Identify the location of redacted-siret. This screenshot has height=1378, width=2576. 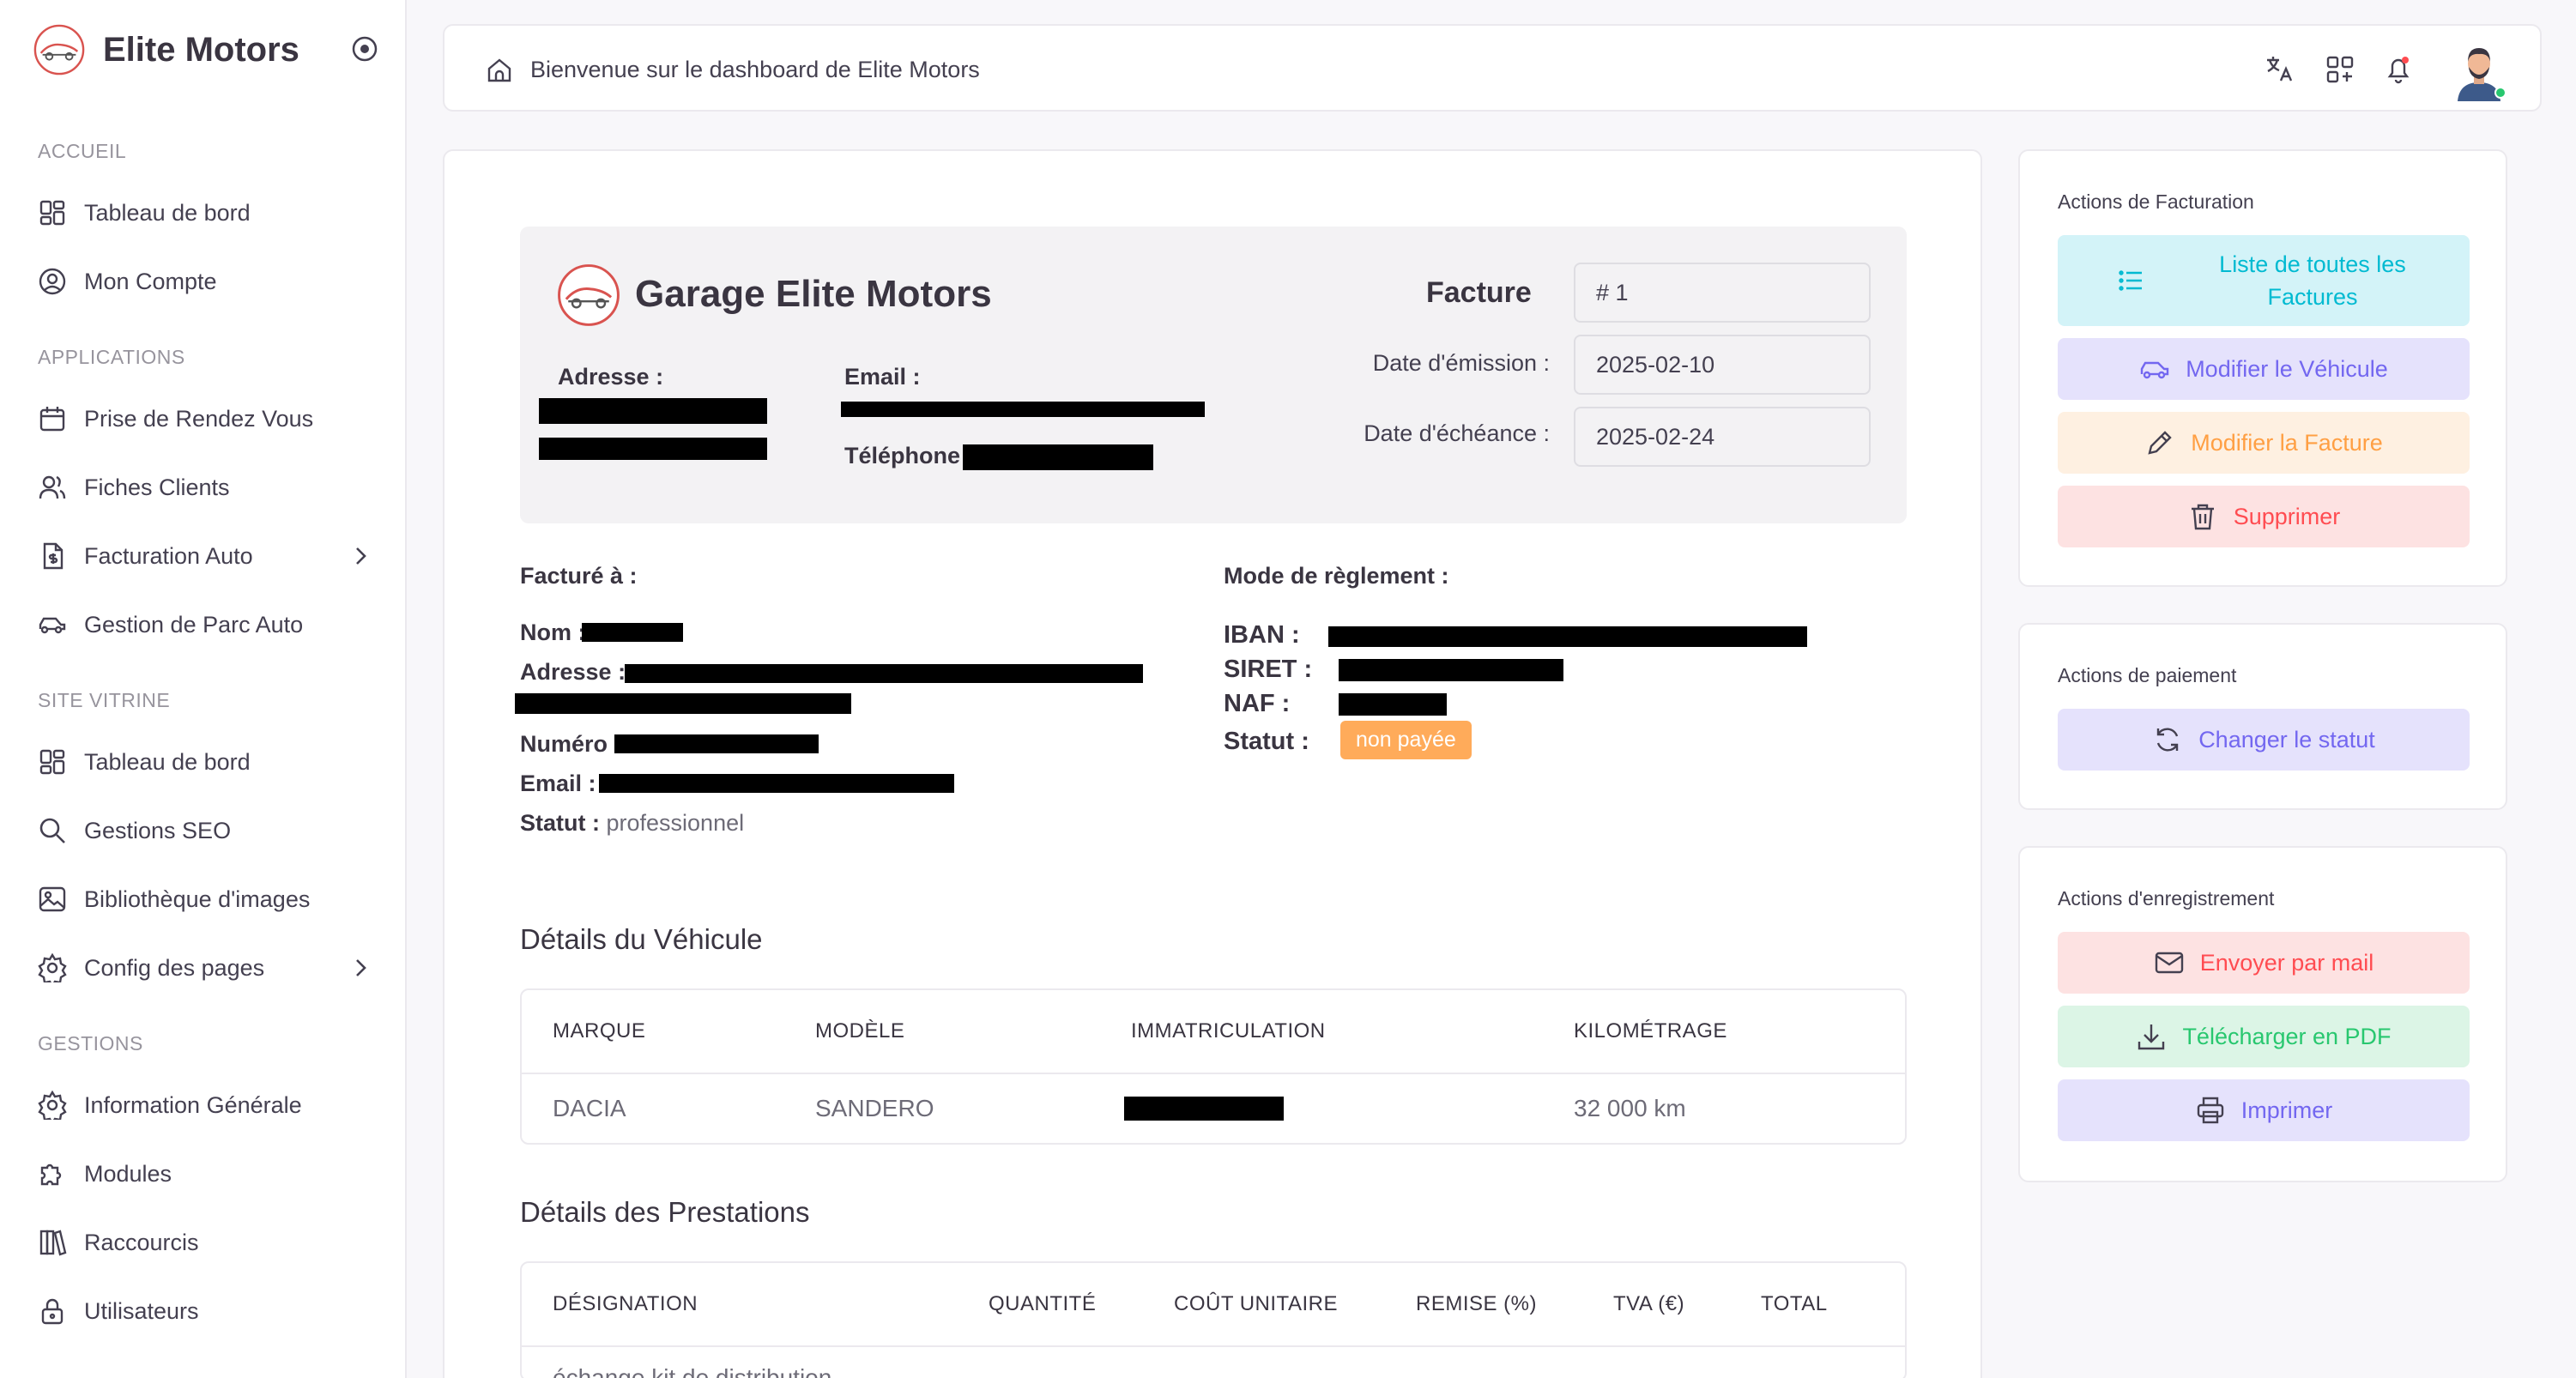
(1451, 670).